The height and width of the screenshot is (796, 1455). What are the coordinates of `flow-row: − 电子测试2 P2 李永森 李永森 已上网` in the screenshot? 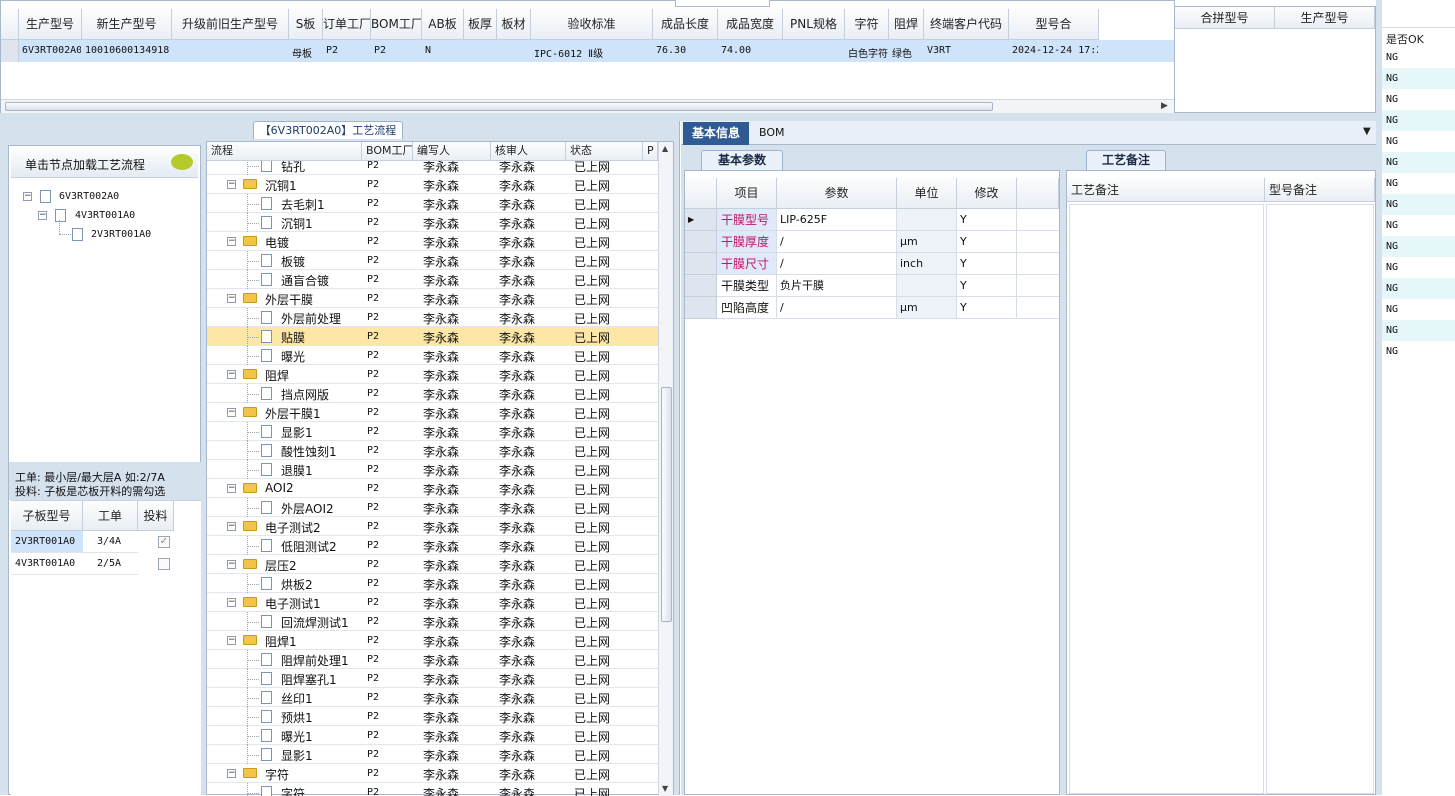 It's located at (432, 526).